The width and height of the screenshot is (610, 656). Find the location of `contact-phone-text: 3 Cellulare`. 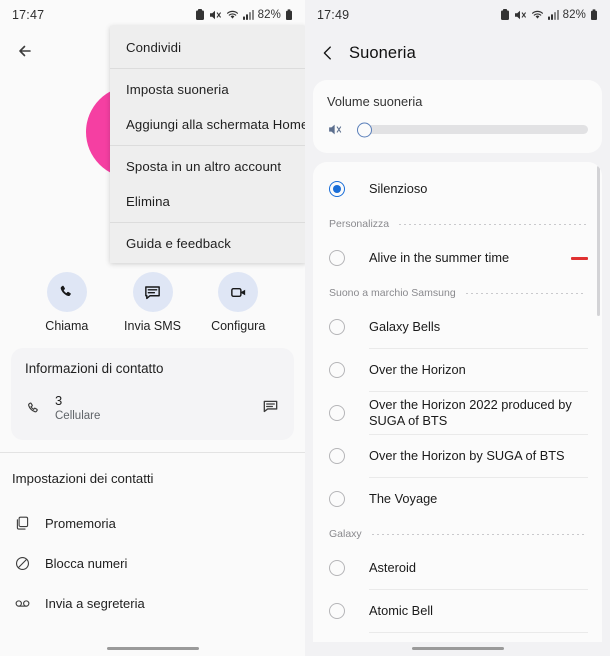

contact-phone-text: 3 Cellulare is located at coordinates (77, 409).